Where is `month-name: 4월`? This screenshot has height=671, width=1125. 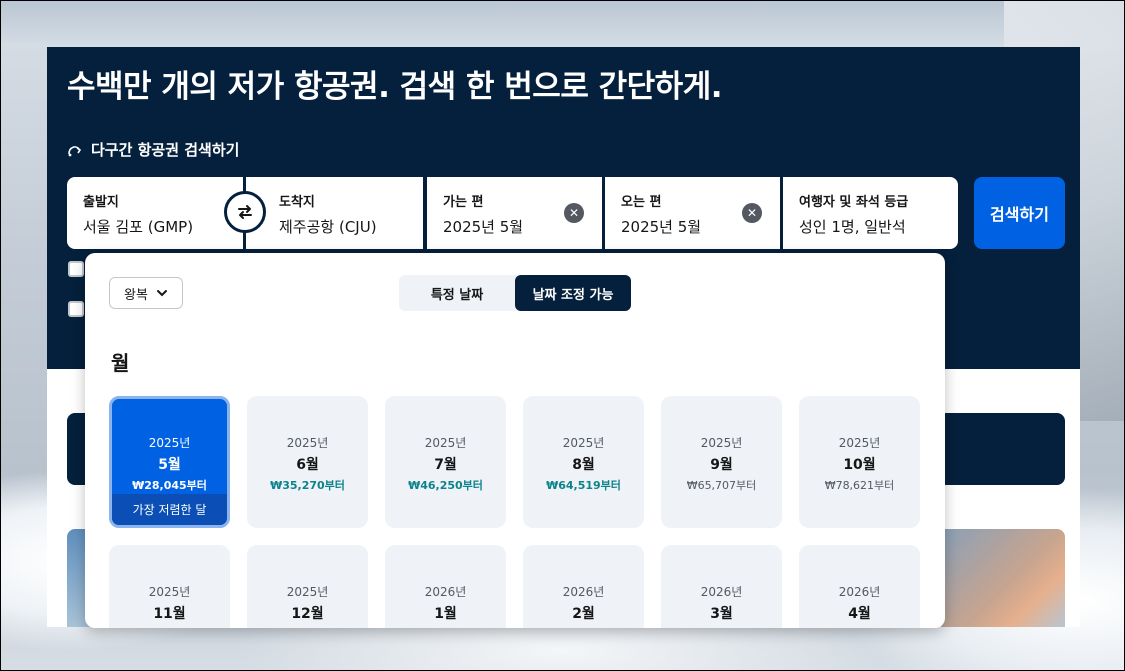 month-name: 4월 is located at coordinates (859, 614).